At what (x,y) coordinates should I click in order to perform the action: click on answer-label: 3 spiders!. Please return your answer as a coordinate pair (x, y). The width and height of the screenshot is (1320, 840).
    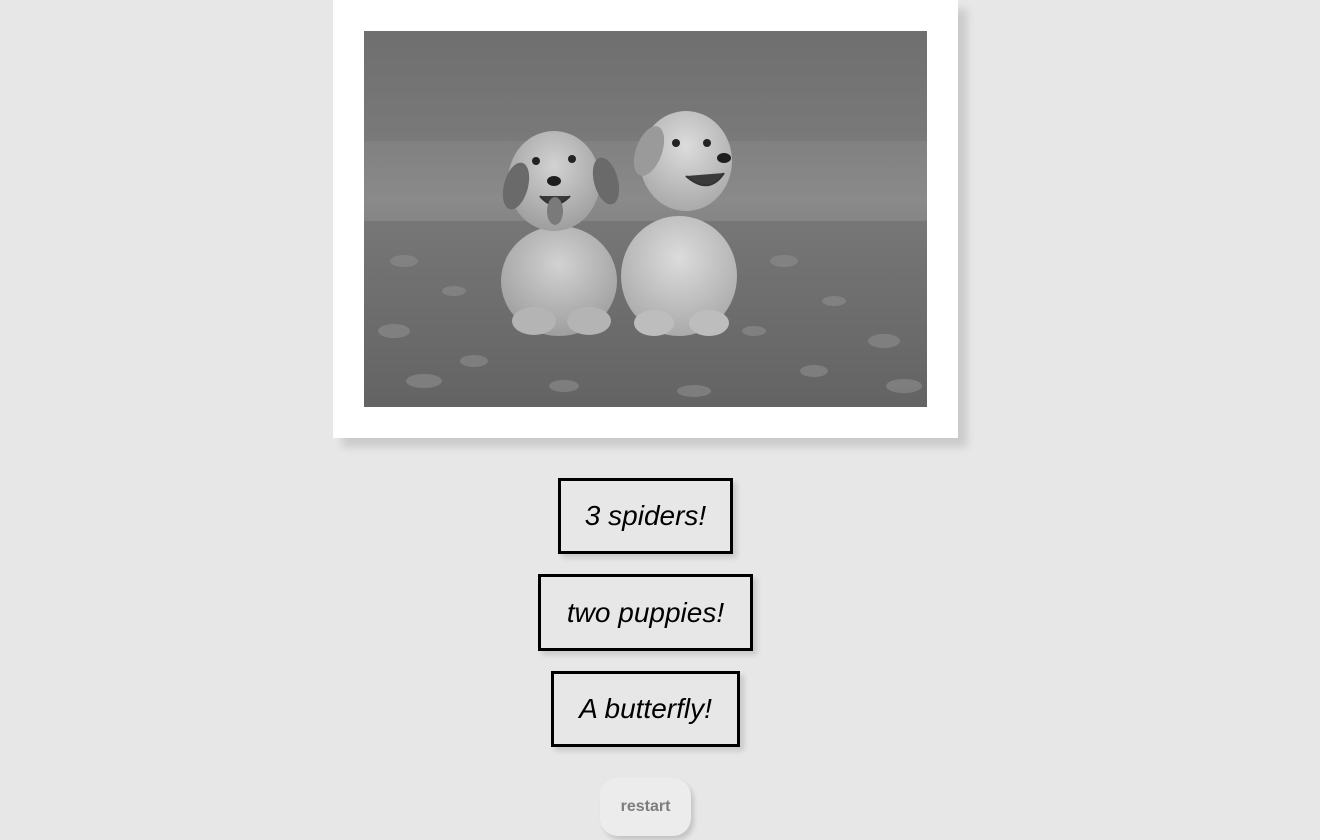
    Looking at the image, I should click on (645, 515).